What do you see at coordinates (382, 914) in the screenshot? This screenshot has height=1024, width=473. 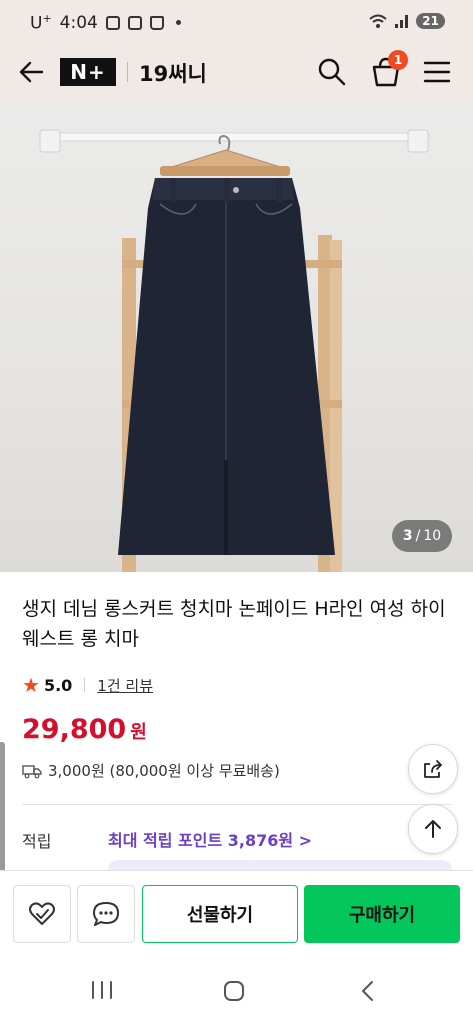 I see `buy-button: 구매하기` at bounding box center [382, 914].